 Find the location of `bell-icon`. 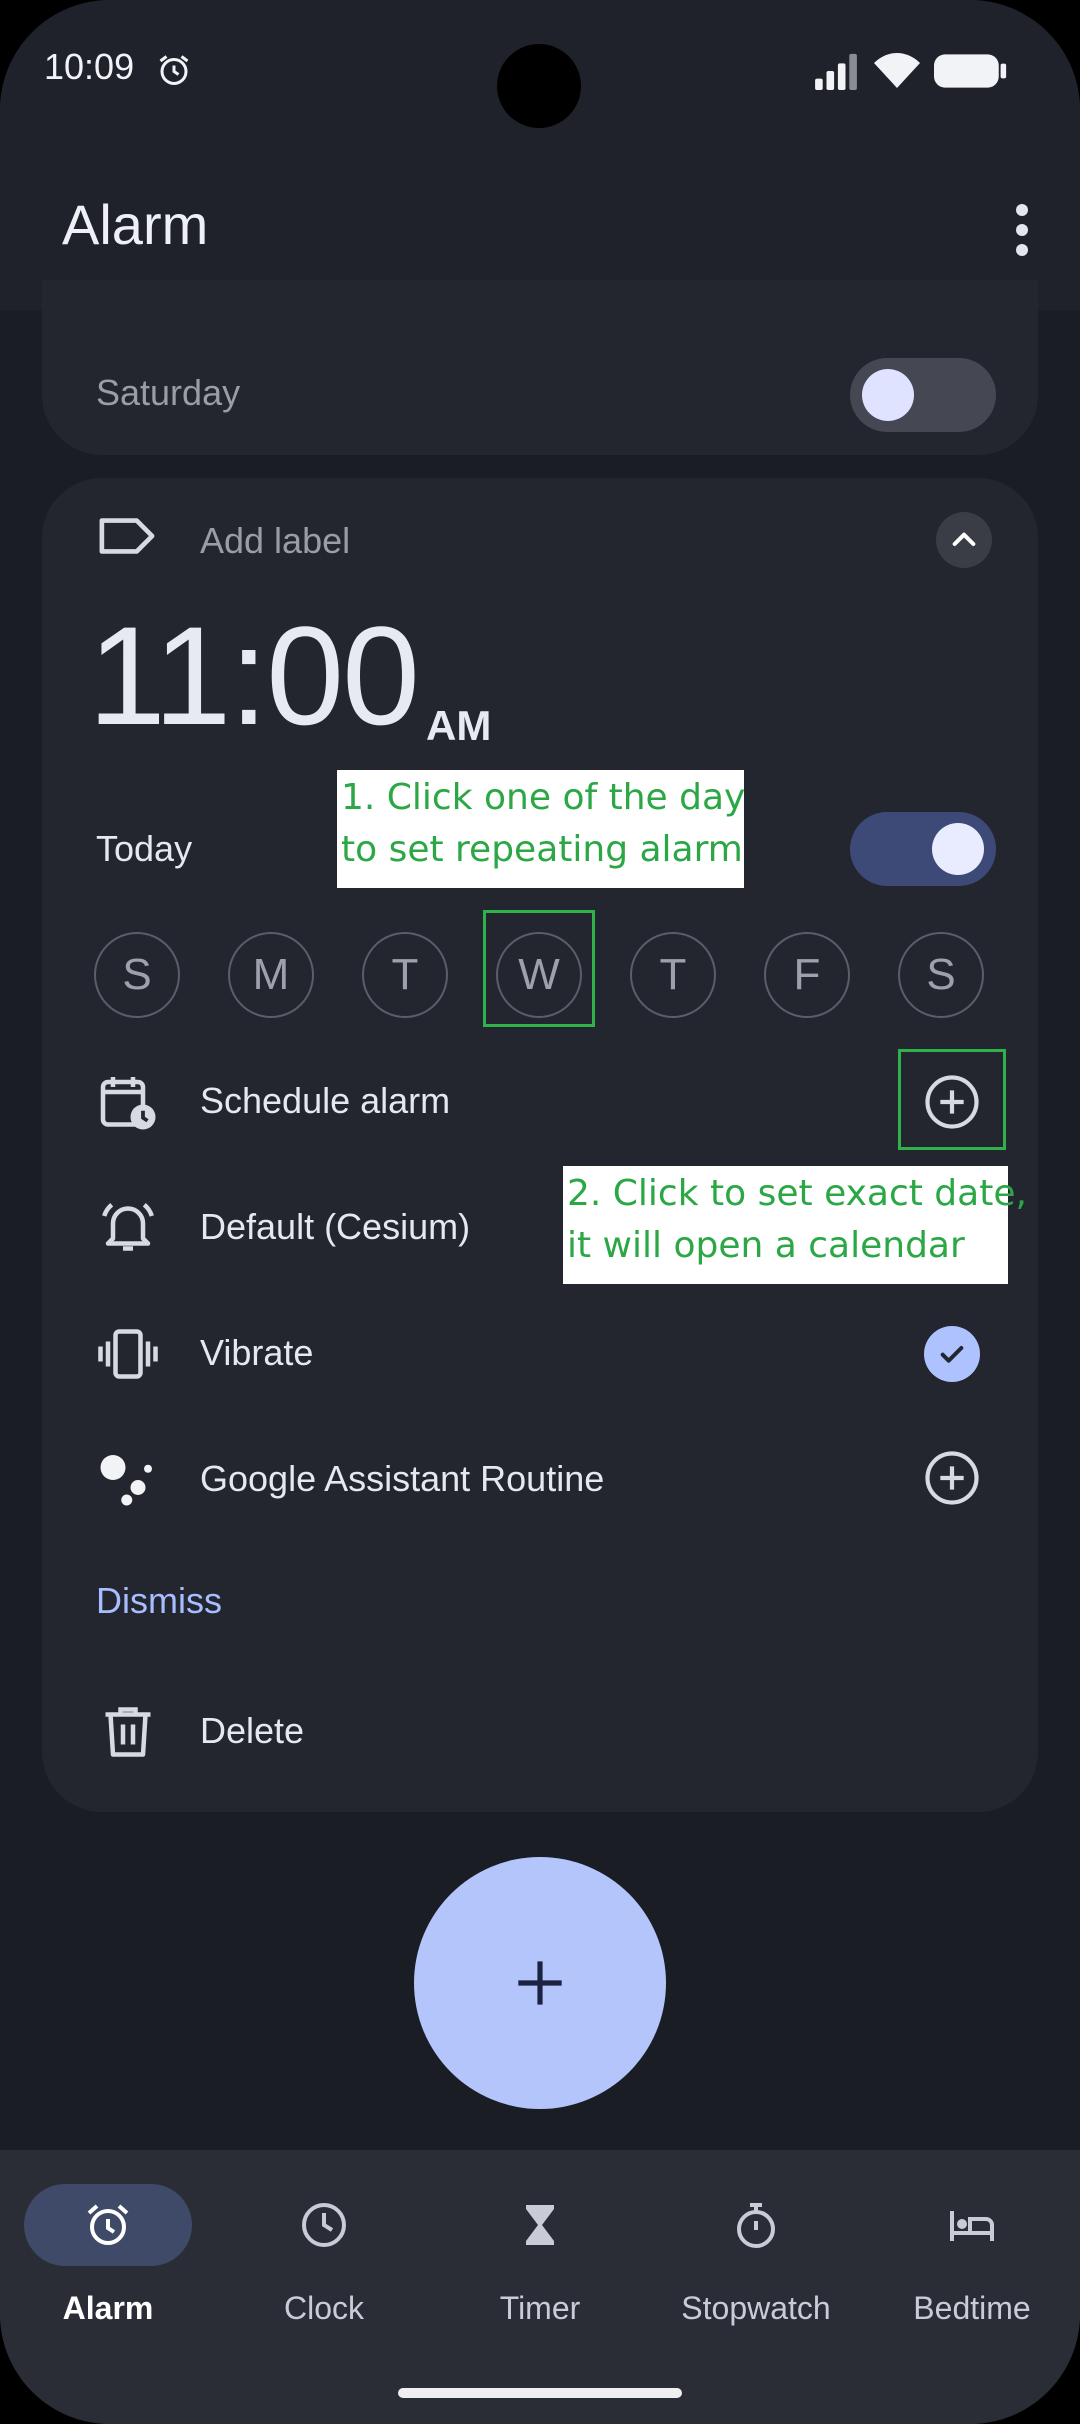

bell-icon is located at coordinates (128, 1226).